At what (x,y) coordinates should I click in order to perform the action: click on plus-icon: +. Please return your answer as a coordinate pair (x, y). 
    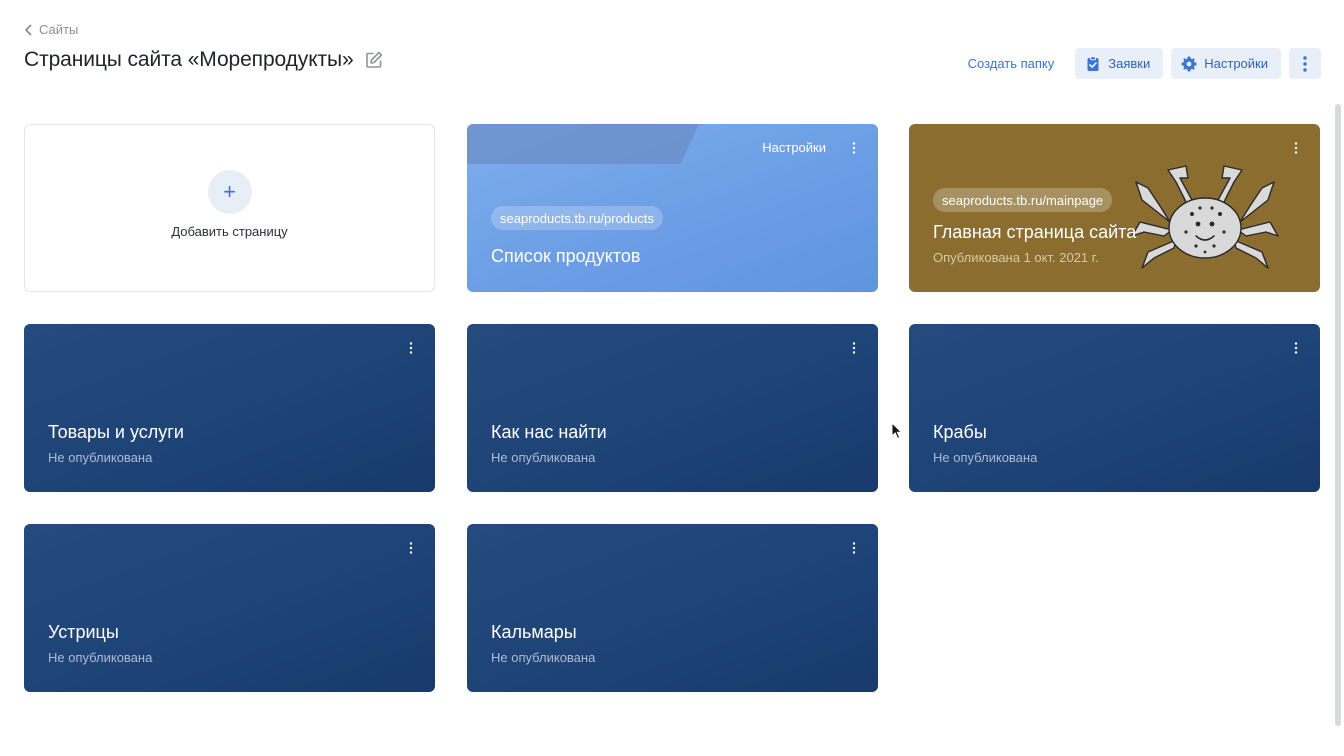
    Looking at the image, I should click on (229, 191).